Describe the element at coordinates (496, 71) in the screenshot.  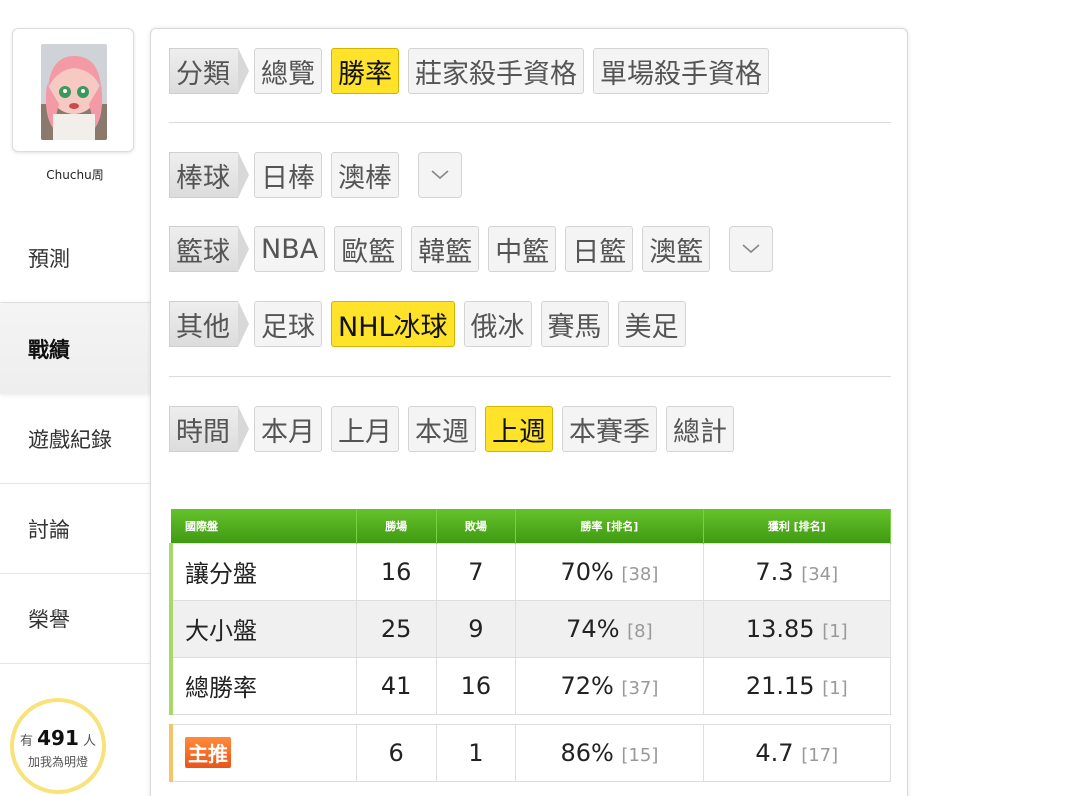
I see `chip-banker-killer: 莊家殺手資格` at that location.